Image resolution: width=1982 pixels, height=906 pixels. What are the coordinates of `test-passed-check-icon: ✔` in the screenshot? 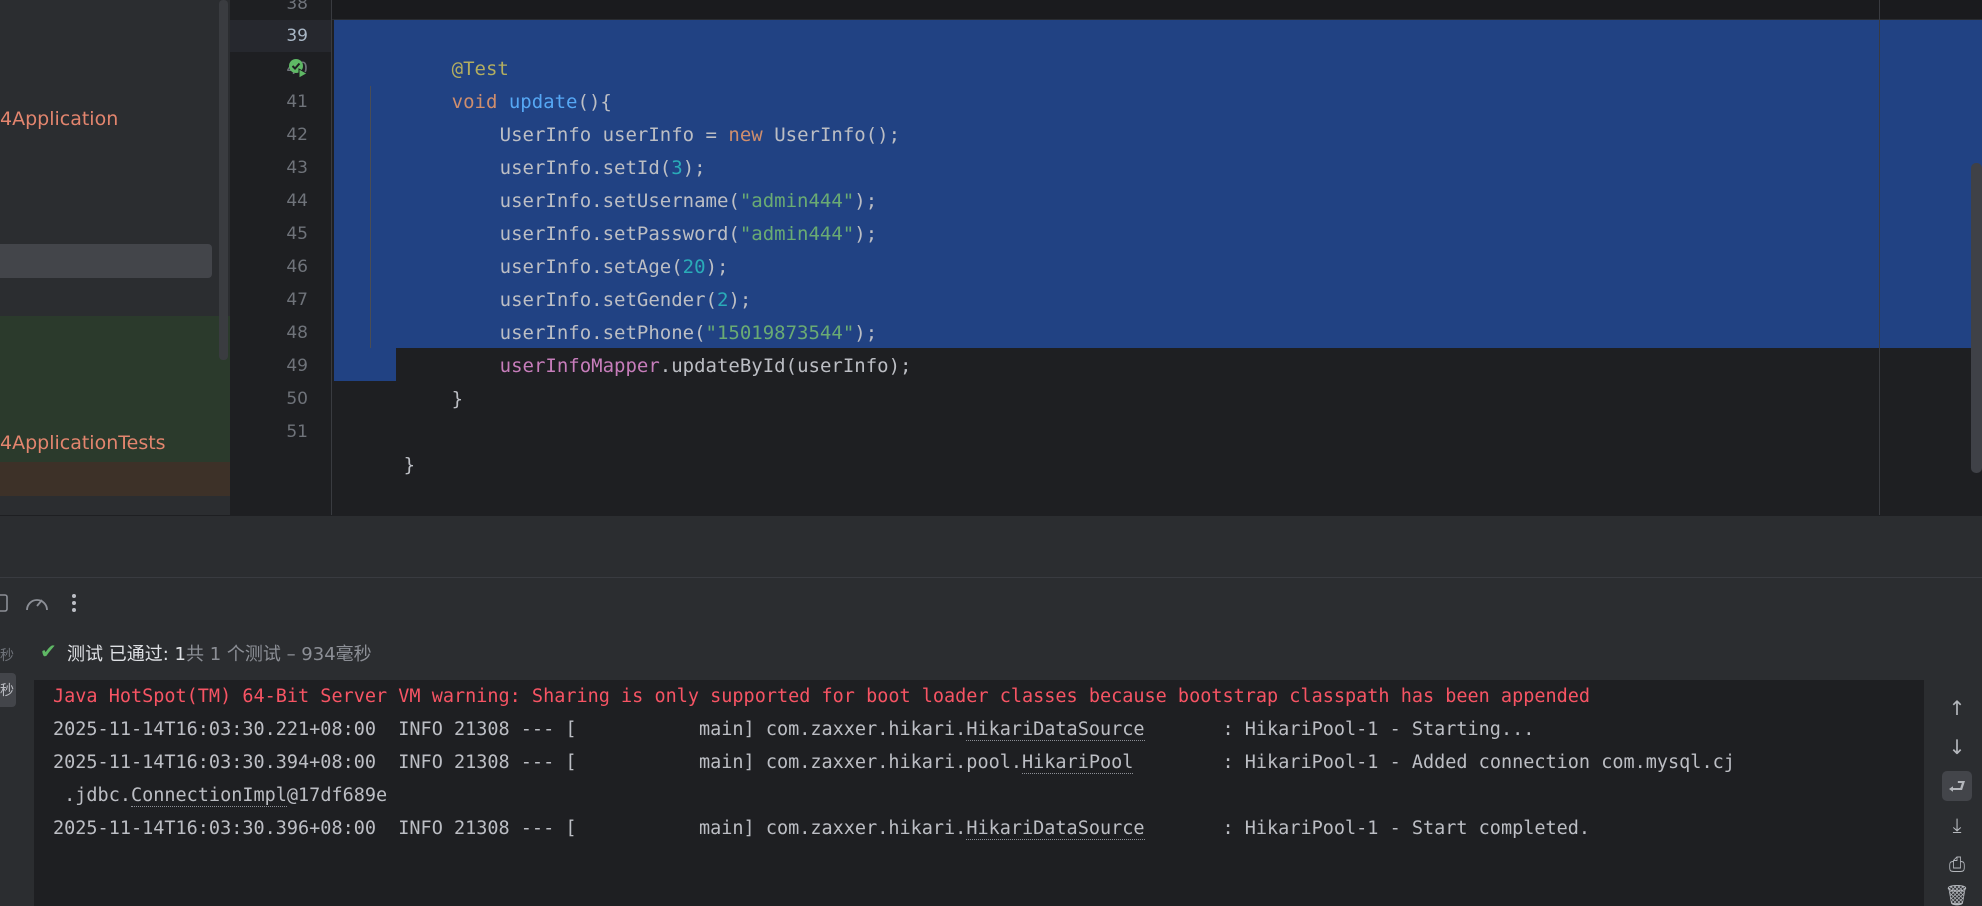 It's located at (48, 651).